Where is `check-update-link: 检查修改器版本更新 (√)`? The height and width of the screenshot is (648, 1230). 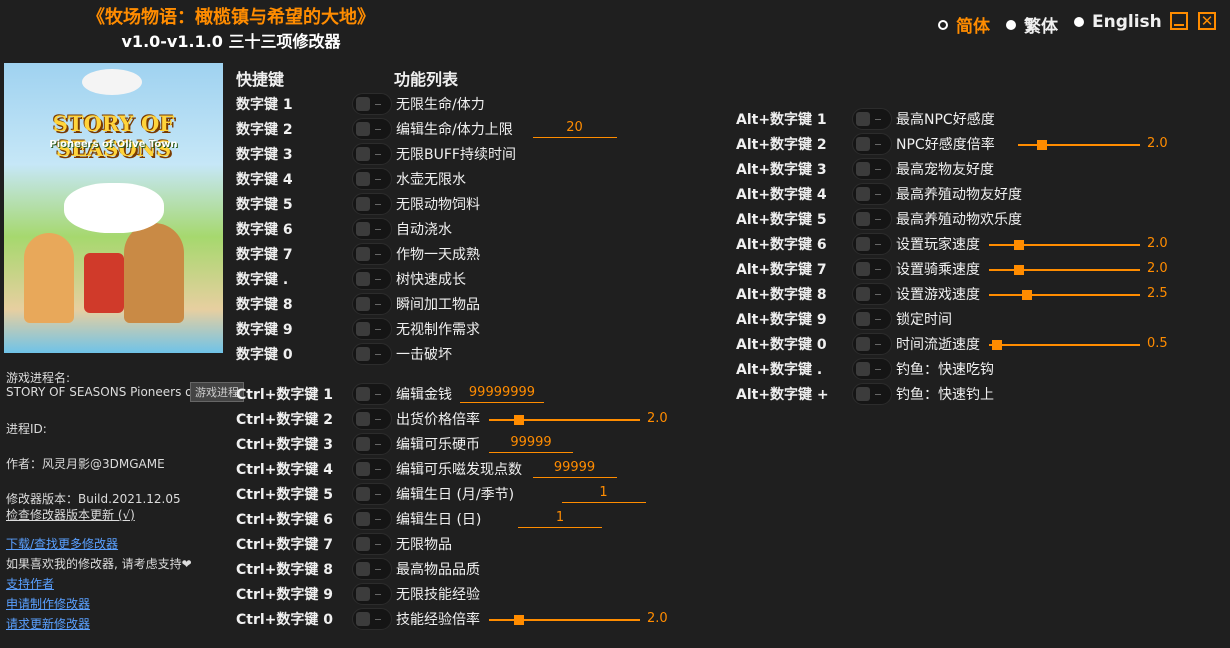
check-update-link: 检查修改器版本更新 (√) is located at coordinates (70, 514).